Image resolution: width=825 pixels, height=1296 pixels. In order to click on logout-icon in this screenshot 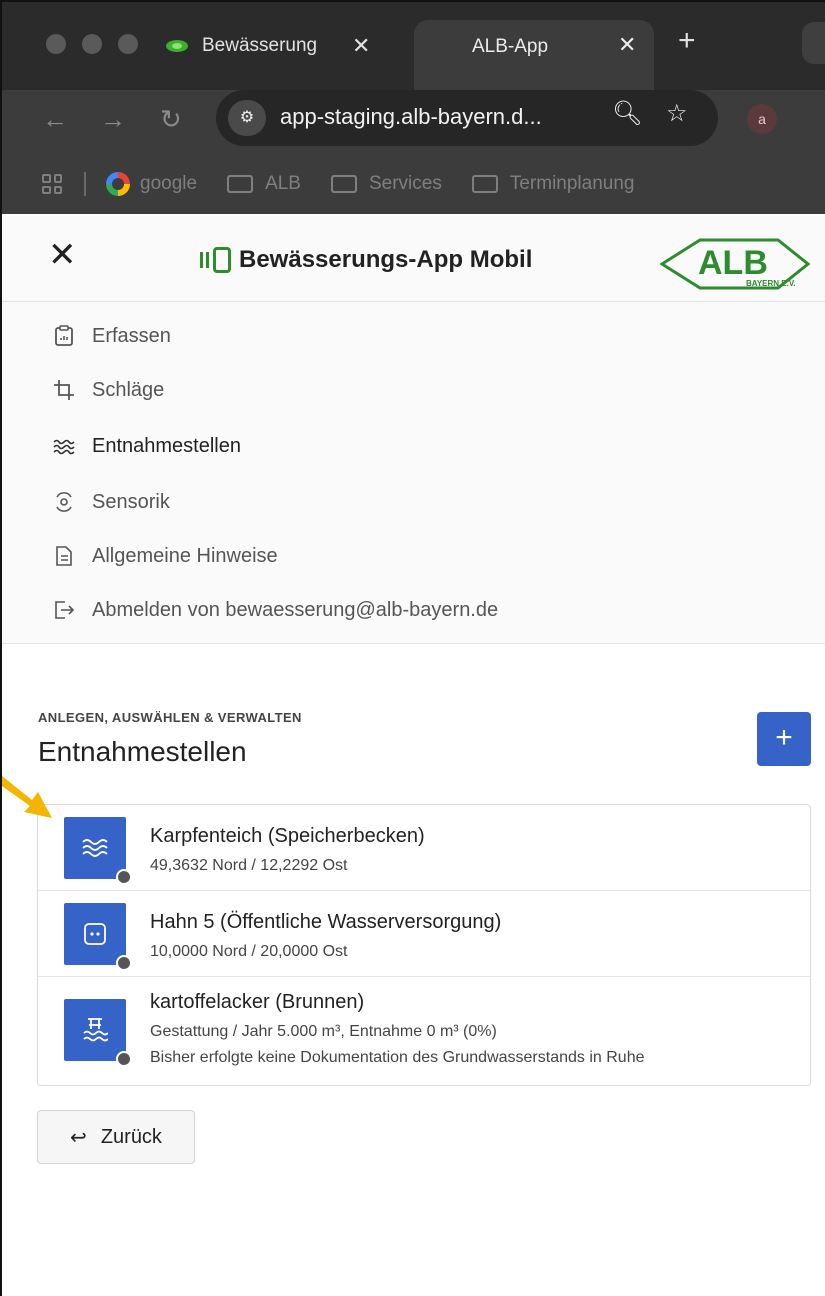, I will do `click(64, 610)`.